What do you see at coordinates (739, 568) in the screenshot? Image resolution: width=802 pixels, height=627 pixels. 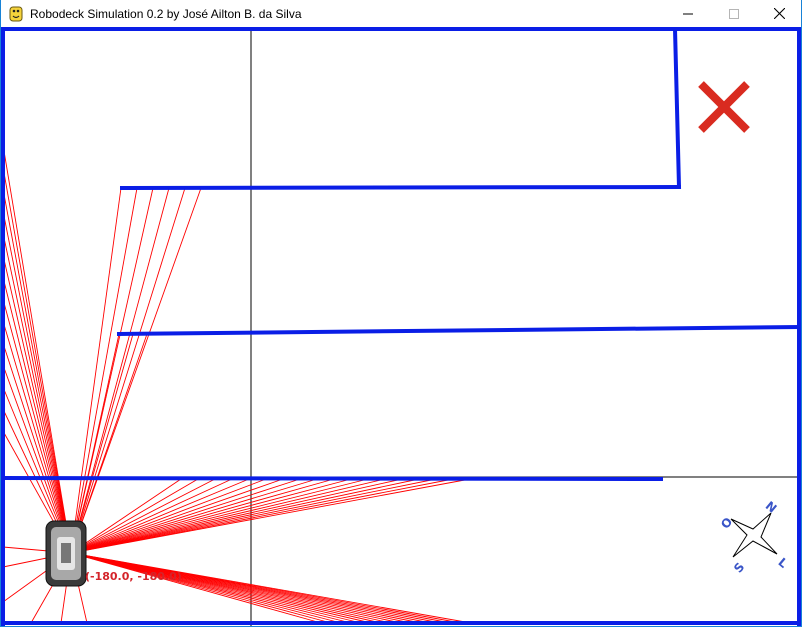 I see `compass-south: S` at bounding box center [739, 568].